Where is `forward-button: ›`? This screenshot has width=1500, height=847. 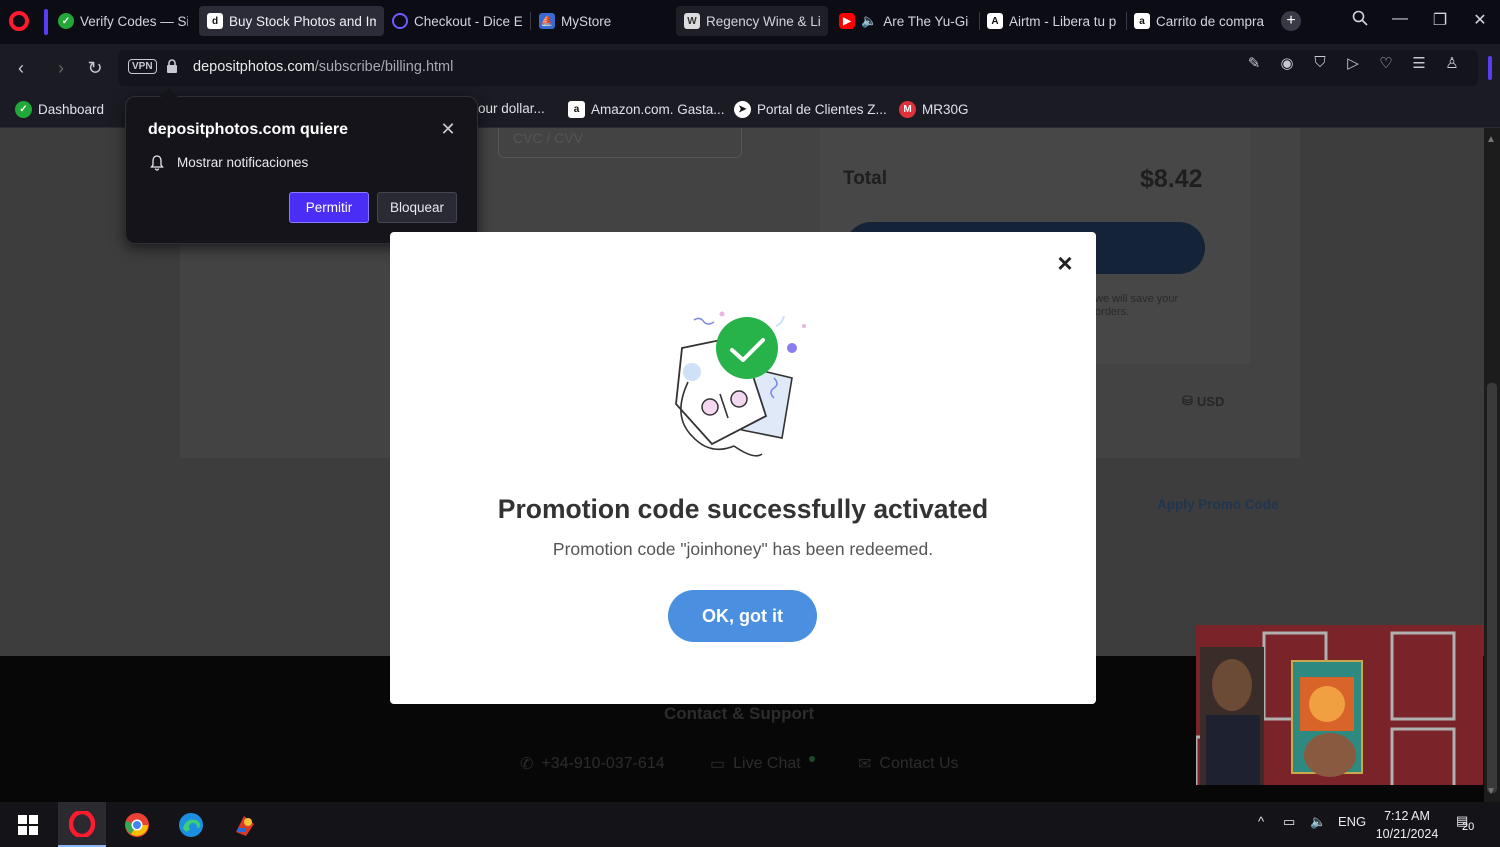
forward-button: › is located at coordinates (61, 68).